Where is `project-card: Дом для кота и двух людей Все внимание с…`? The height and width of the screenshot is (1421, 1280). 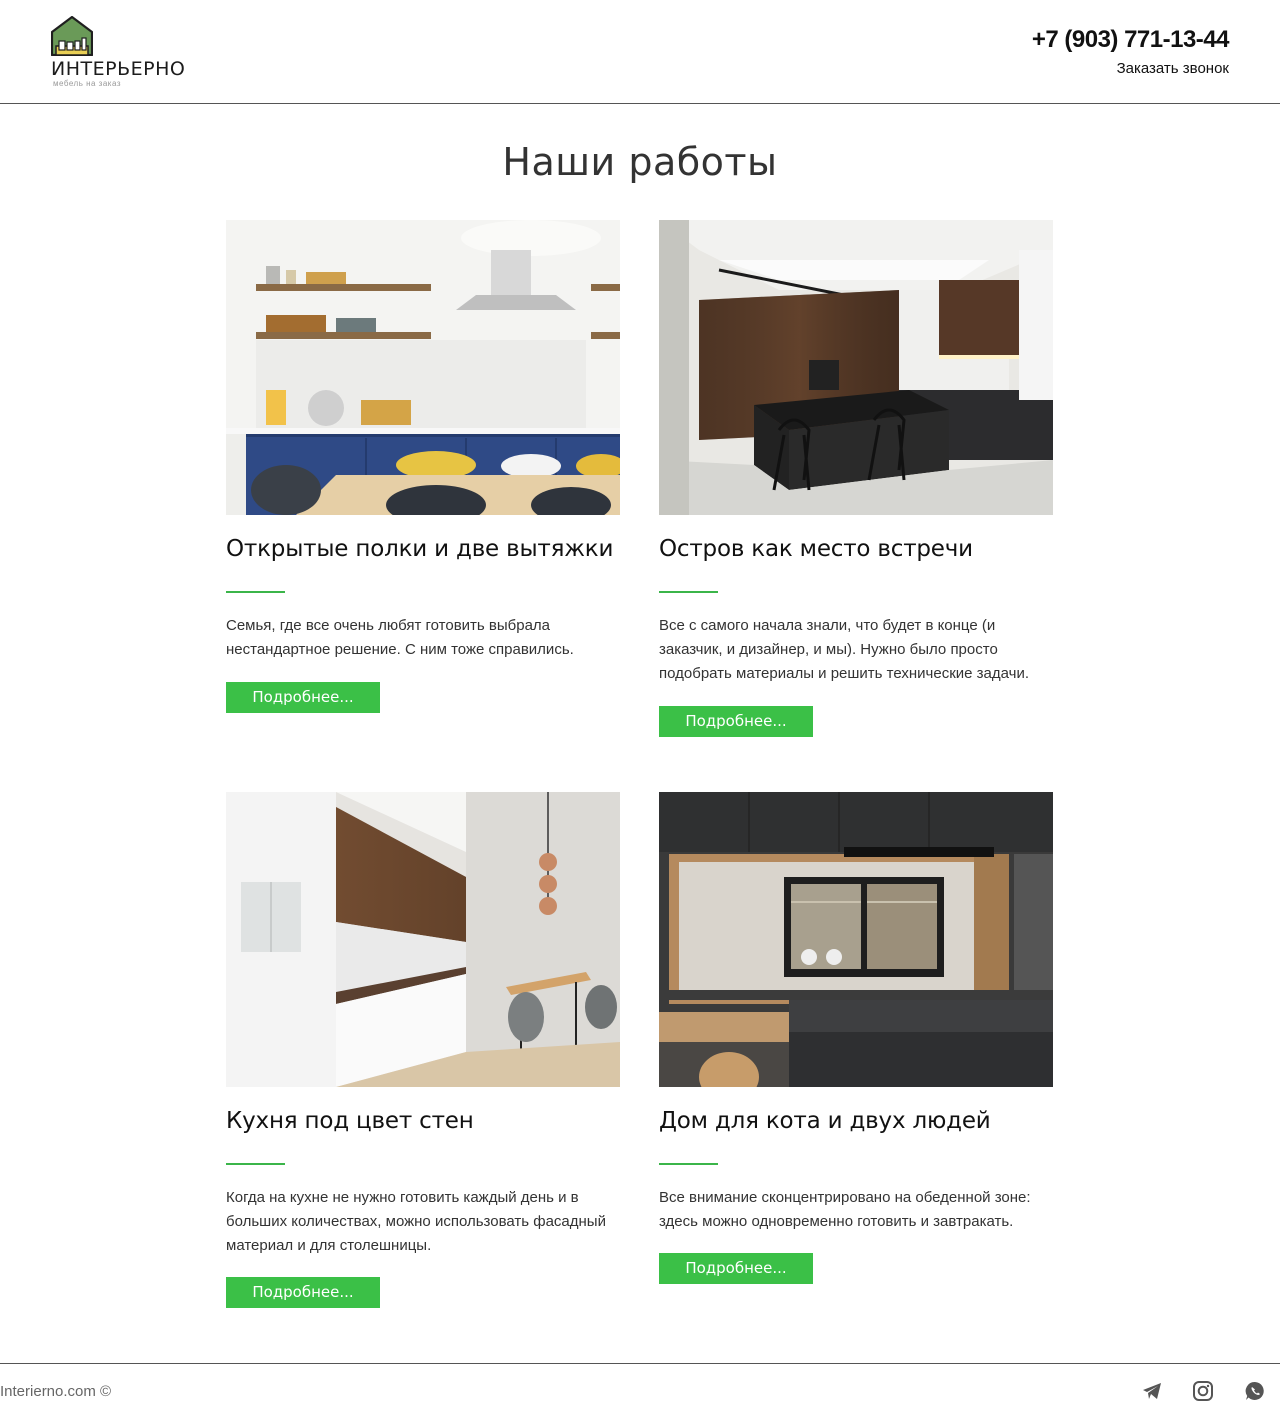 project-card: Дом для кота и двух людей Все внимание с… is located at coordinates (856, 1038).